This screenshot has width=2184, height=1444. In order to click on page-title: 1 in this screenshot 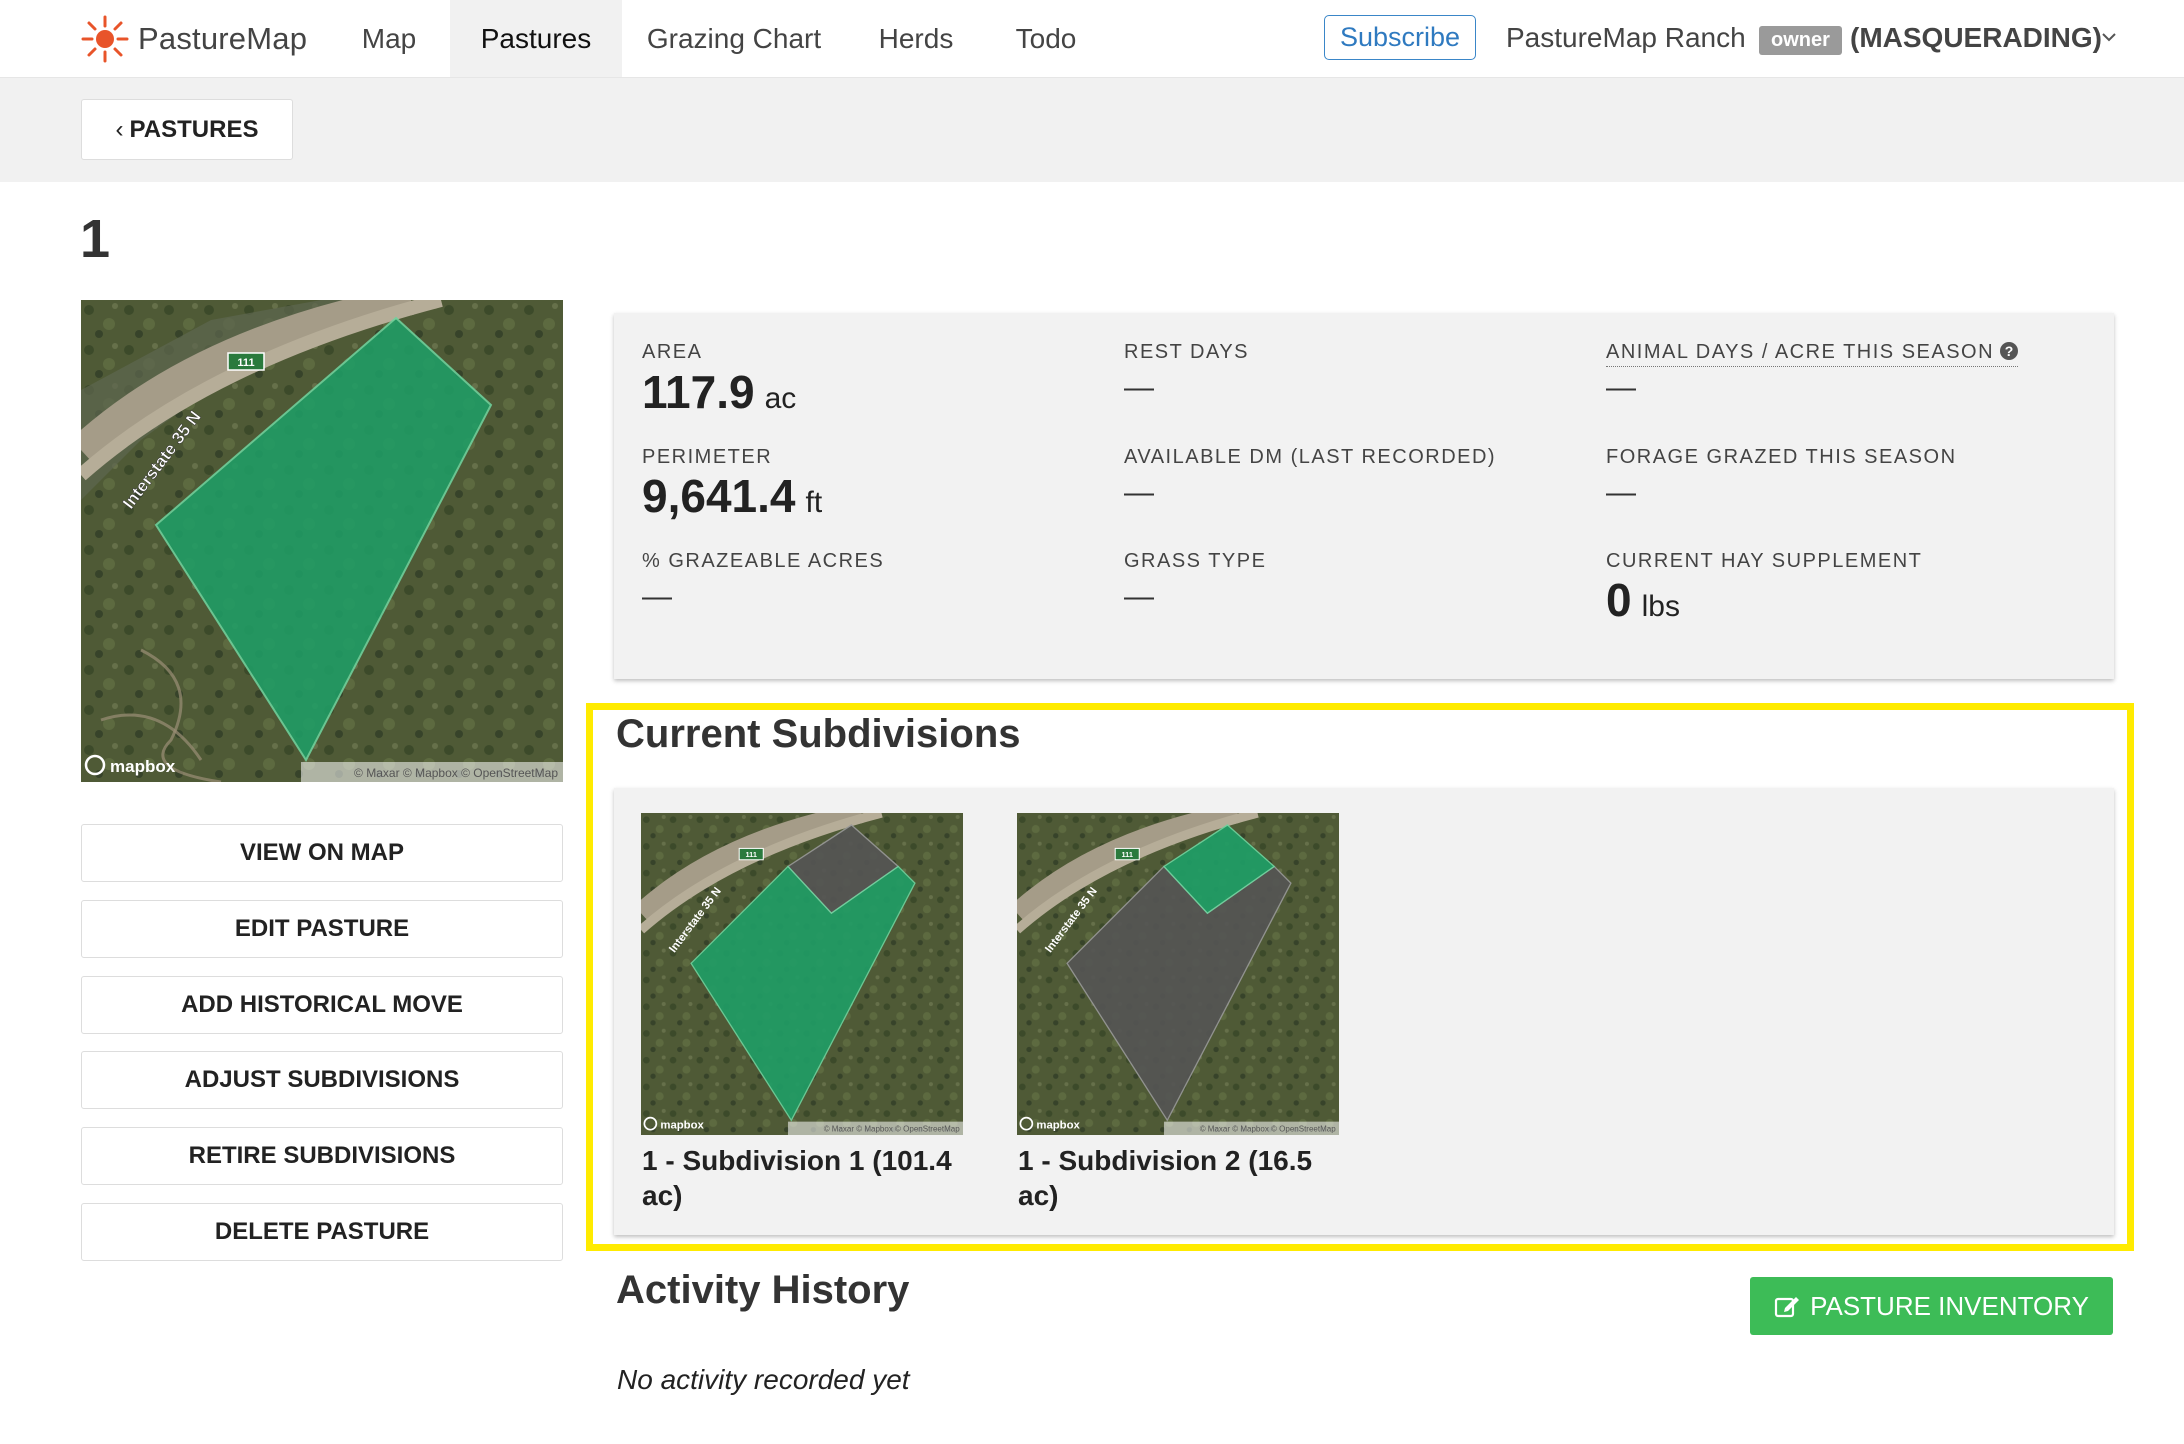, I will do `click(95, 239)`.